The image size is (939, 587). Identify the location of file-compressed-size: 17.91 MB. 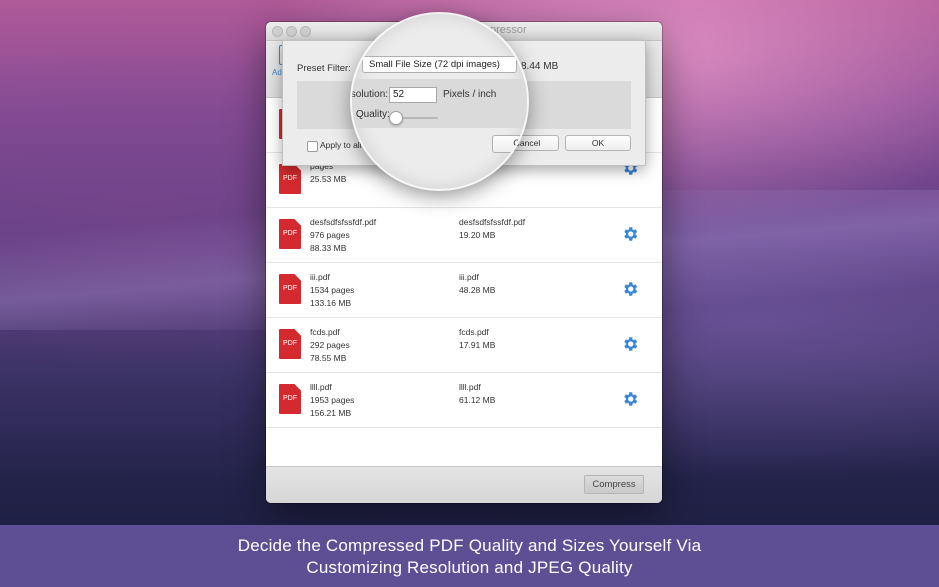
(477, 345).